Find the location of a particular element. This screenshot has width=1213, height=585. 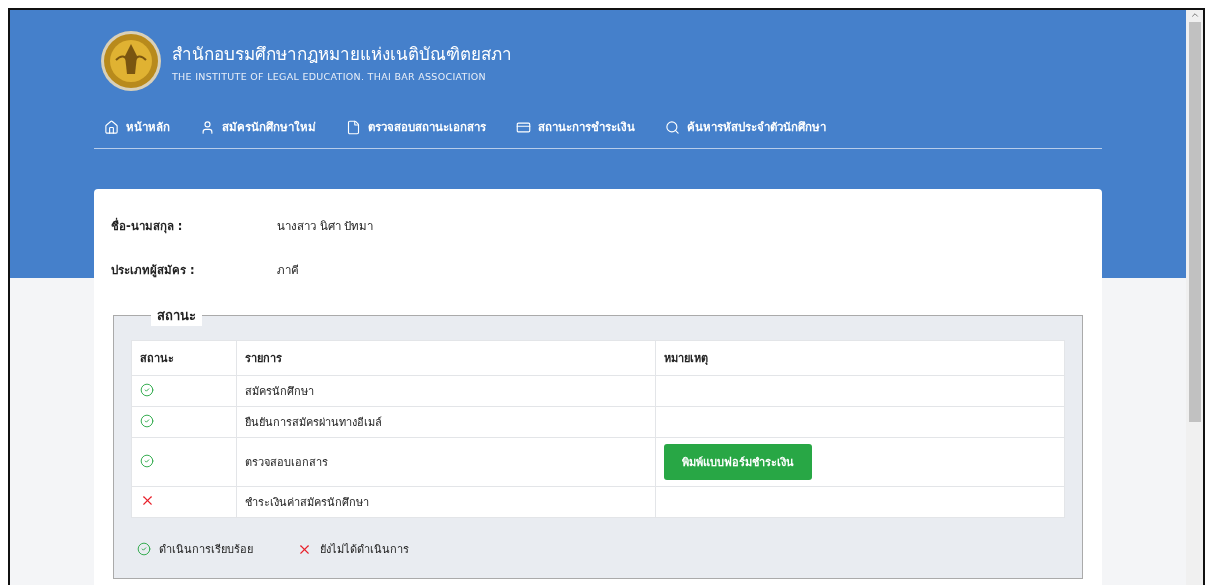

column-header: รายการ is located at coordinates (446, 358).